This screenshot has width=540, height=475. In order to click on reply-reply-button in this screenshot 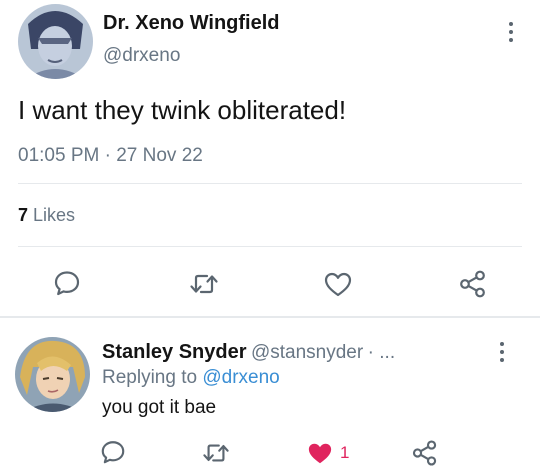, I will do `click(113, 452)`.